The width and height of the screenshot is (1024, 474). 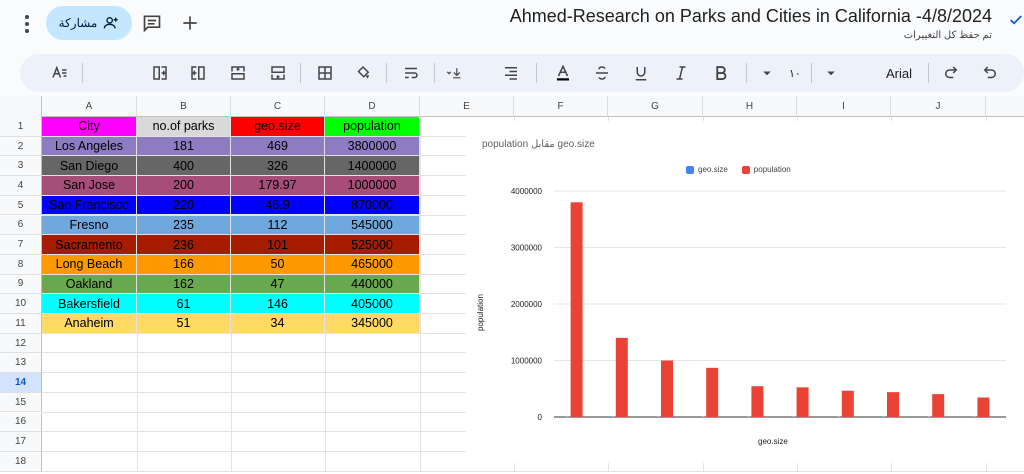 I want to click on undo-icon, so click(x=990, y=73).